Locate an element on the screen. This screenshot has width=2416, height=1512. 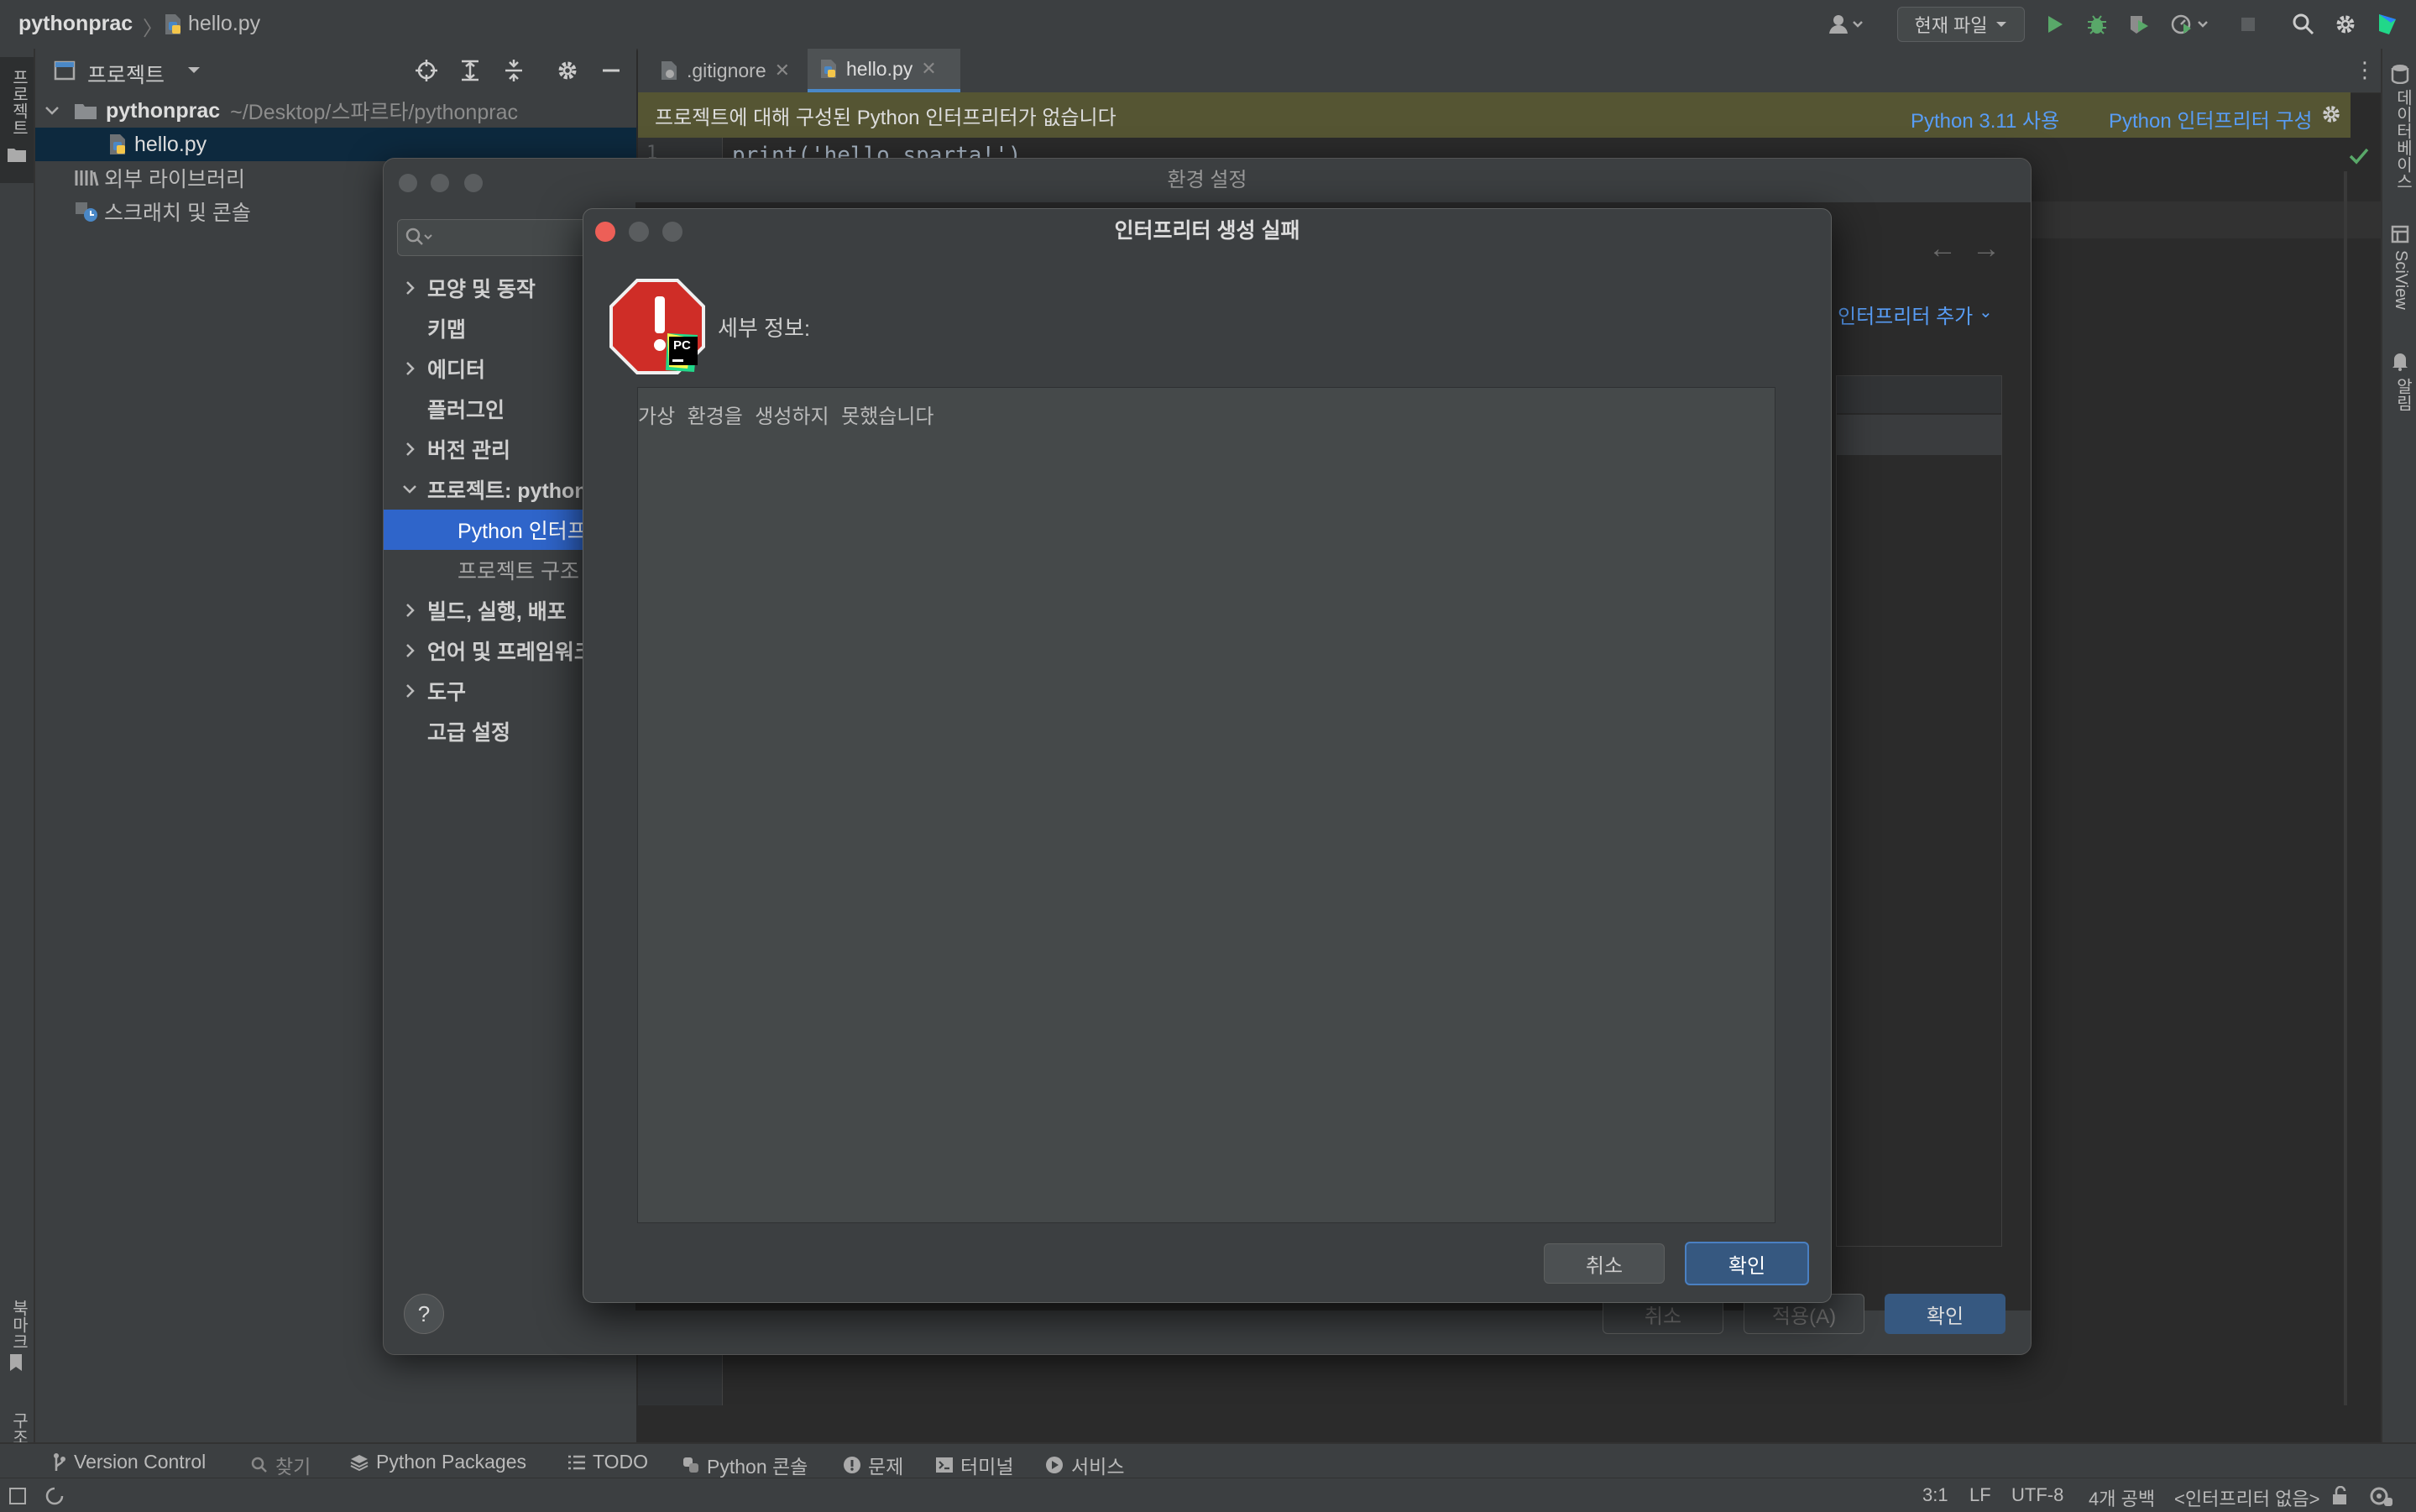
database-tool-button: 데이터베이스 is located at coordinates (2399, 148).